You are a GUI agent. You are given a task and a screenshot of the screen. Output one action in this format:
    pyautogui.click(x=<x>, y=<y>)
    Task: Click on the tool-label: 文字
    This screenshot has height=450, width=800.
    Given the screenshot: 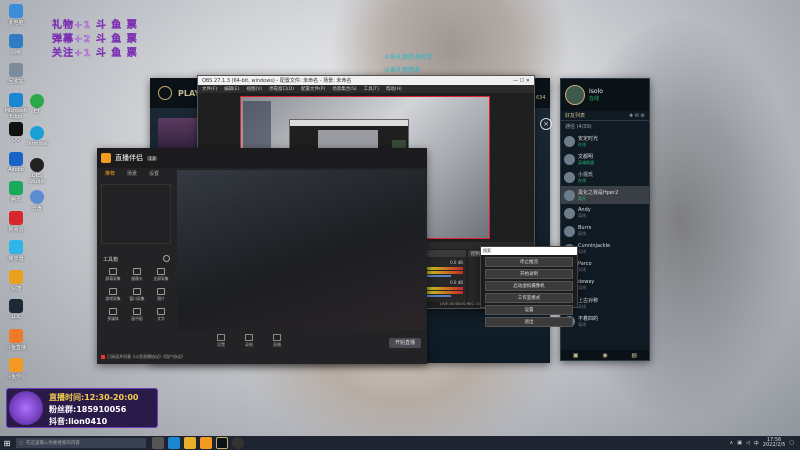 What is the action you would take?
    pyautogui.click(x=161, y=318)
    